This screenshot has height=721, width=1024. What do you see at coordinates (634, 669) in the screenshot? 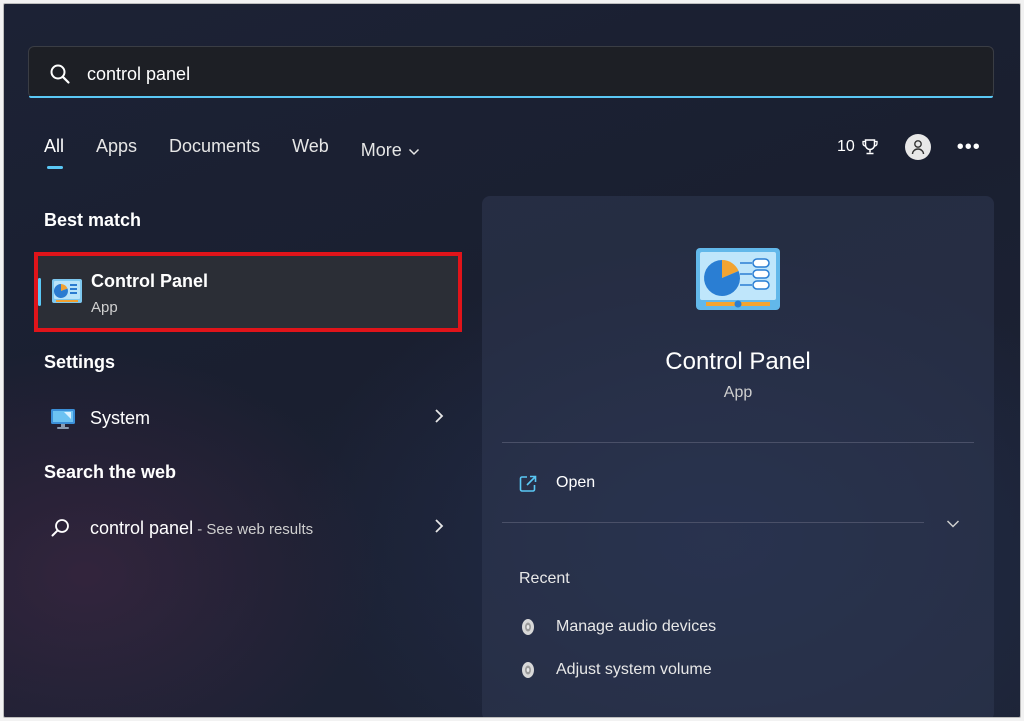
I see `recent-item-label: Adjust system volume` at bounding box center [634, 669].